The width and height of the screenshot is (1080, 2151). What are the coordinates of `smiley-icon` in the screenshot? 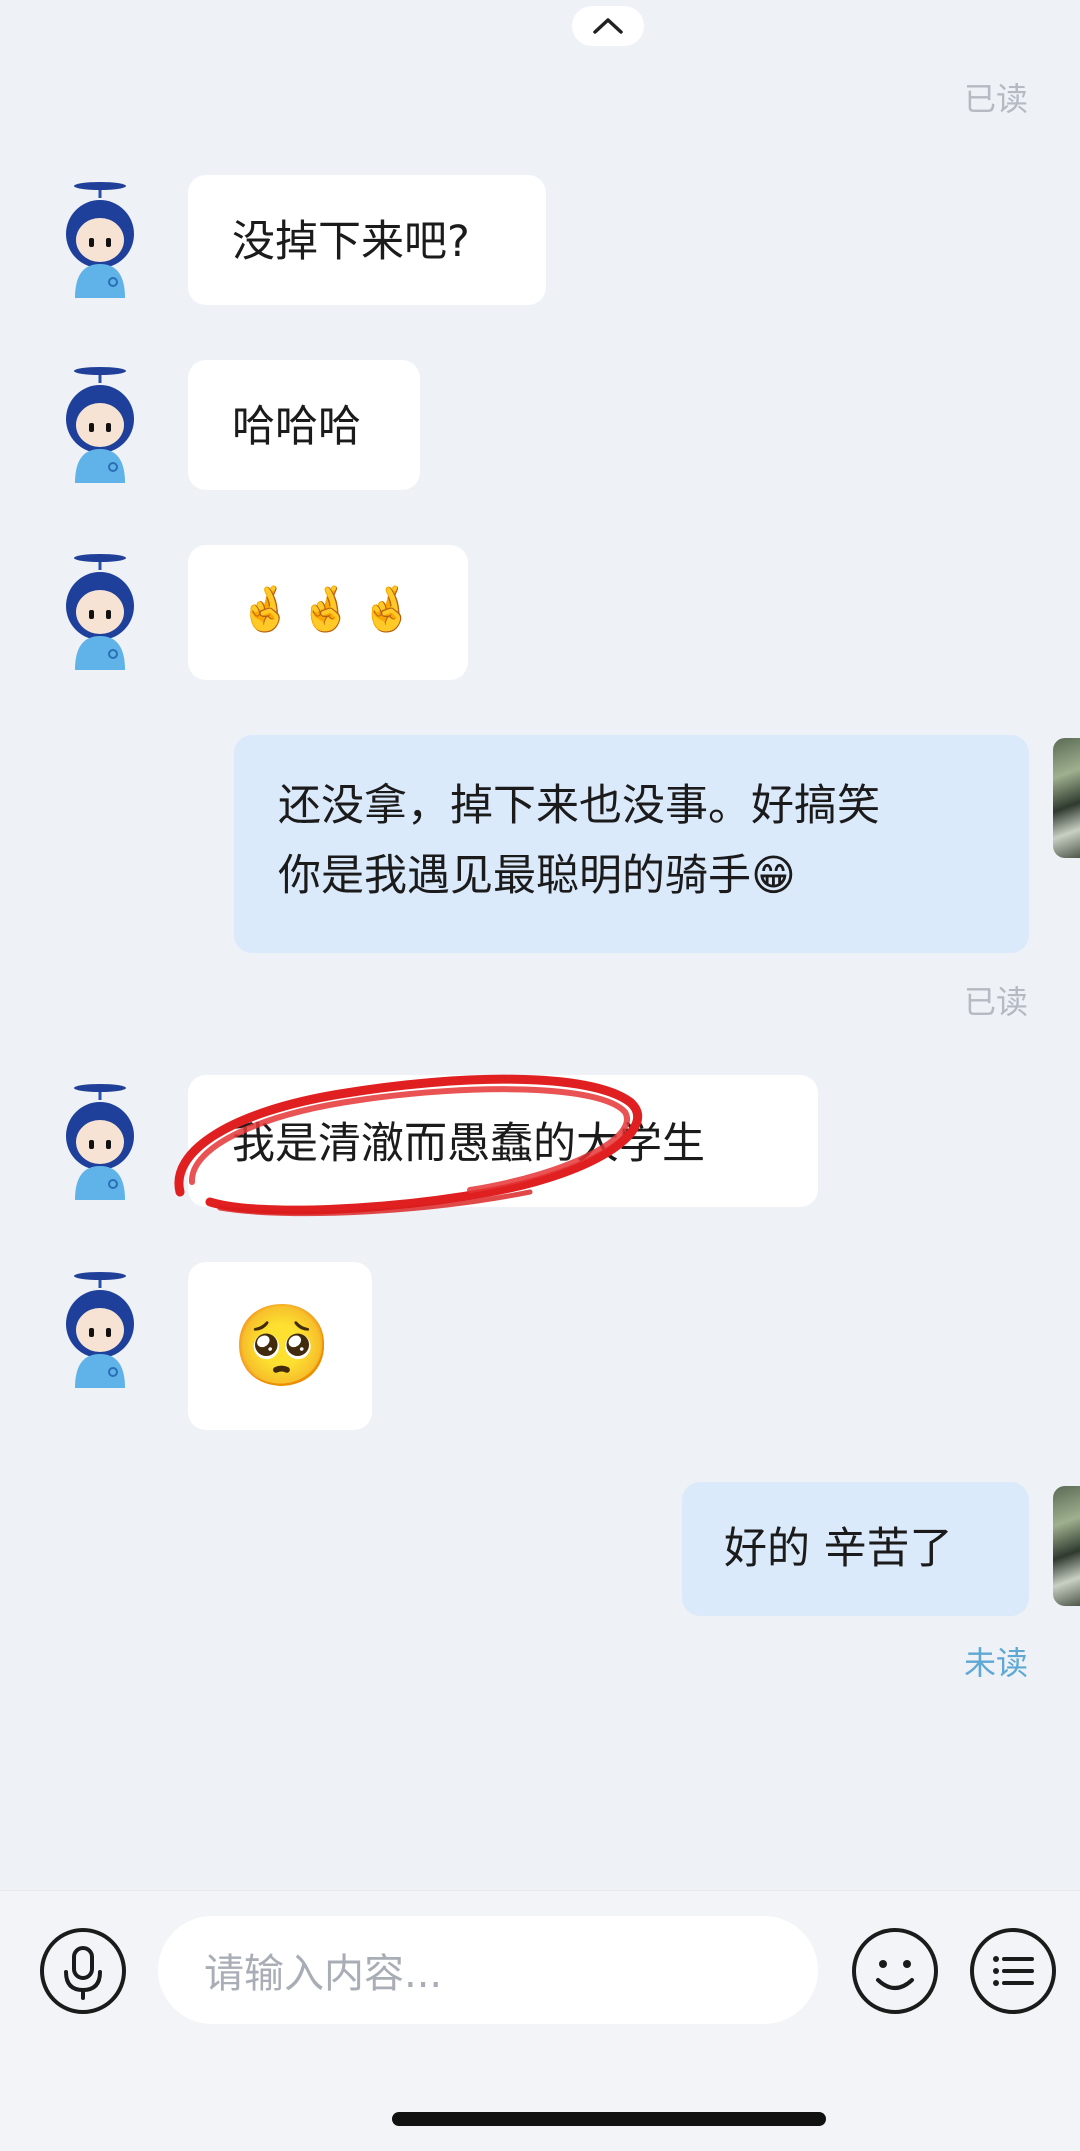 It's located at (895, 1971).